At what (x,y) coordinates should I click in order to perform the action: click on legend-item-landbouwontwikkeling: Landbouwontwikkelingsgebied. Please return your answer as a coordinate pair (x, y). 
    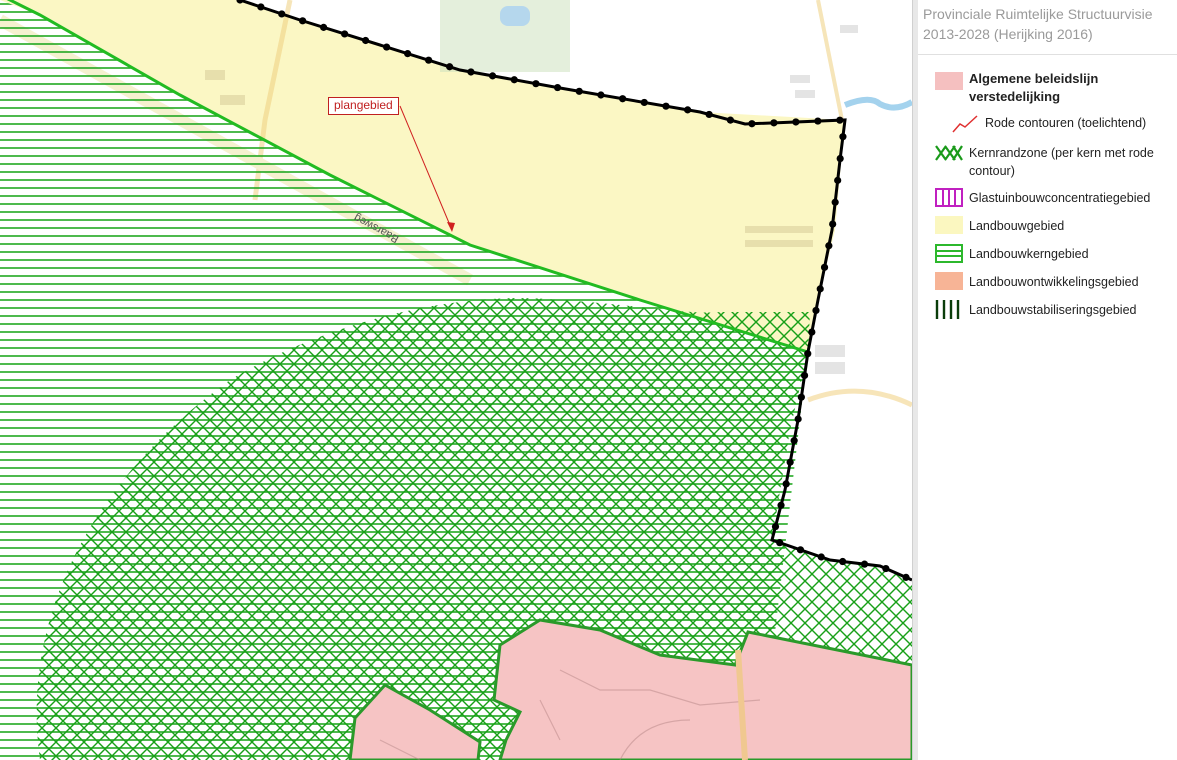
    Looking at the image, I should click on (1047, 283).